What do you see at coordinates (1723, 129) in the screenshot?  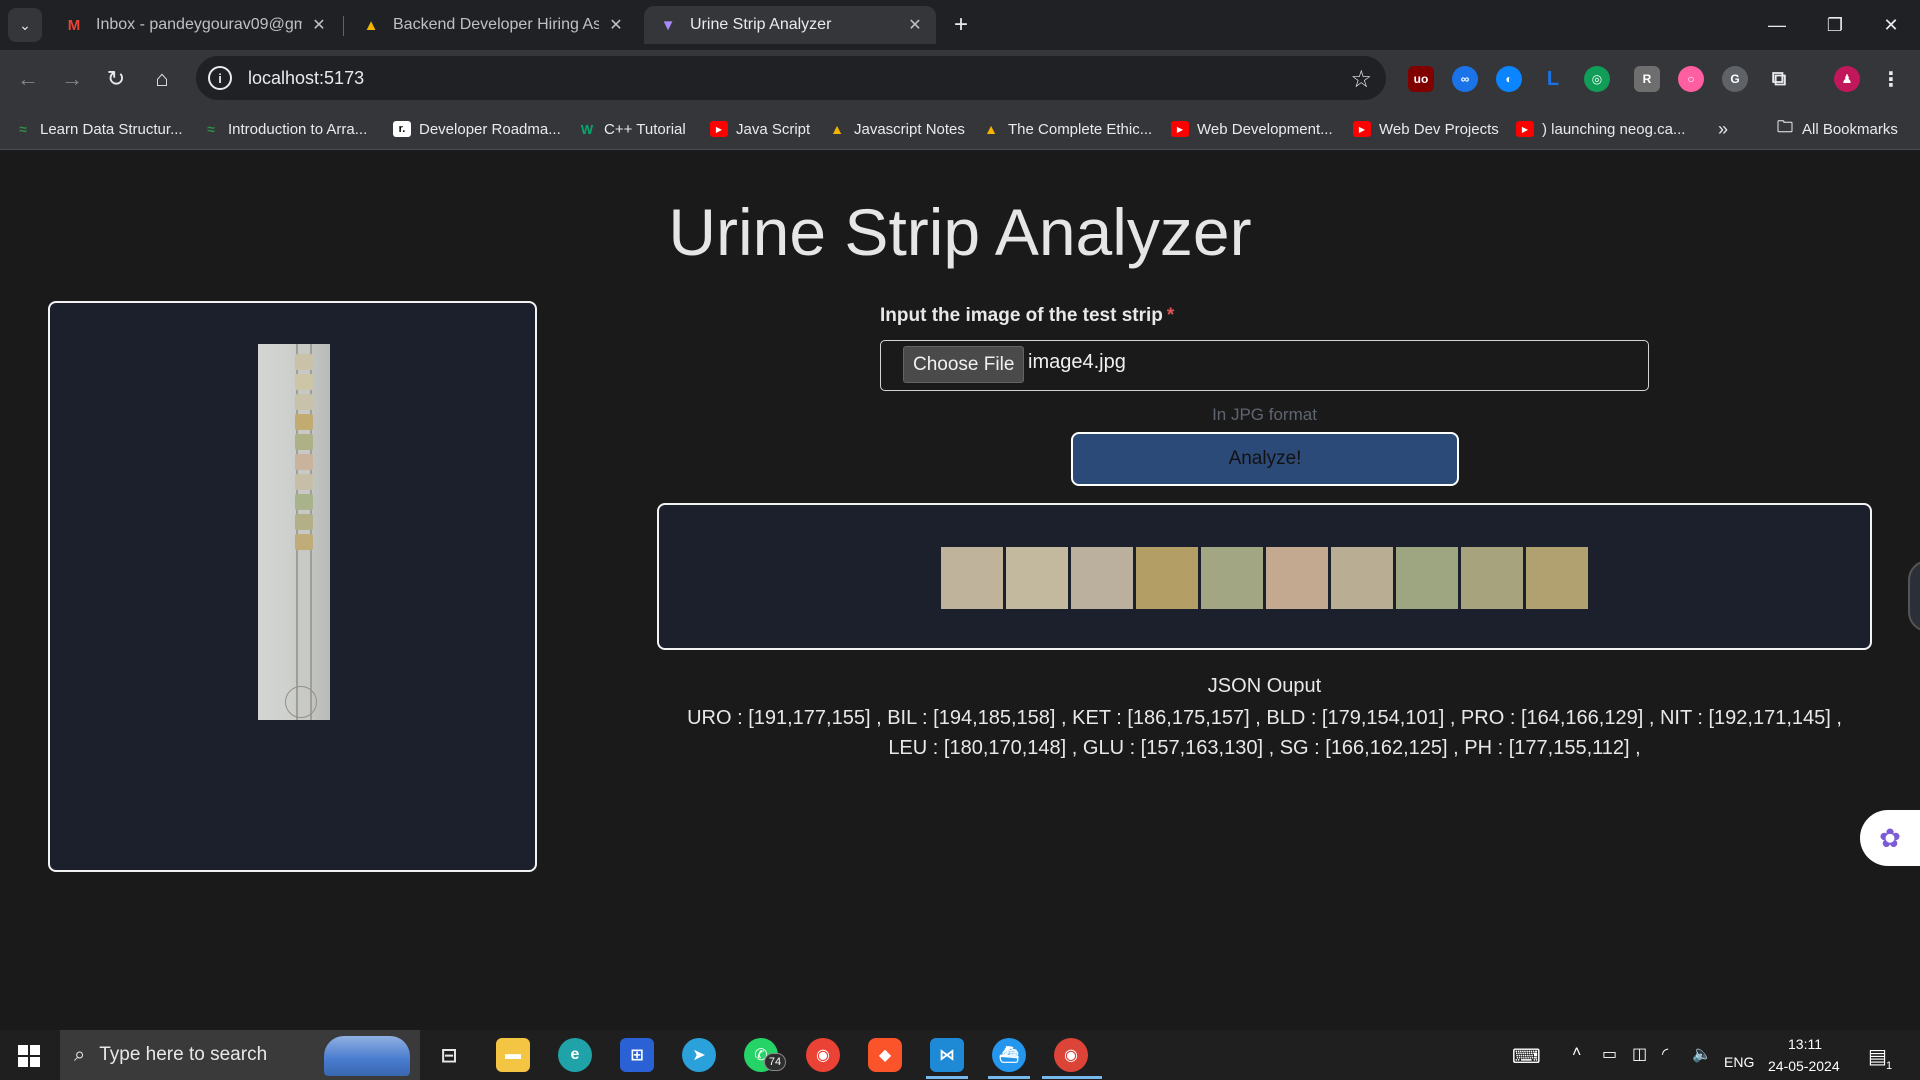 I see `bookmarks-overflow-chevron-icon: »` at bounding box center [1723, 129].